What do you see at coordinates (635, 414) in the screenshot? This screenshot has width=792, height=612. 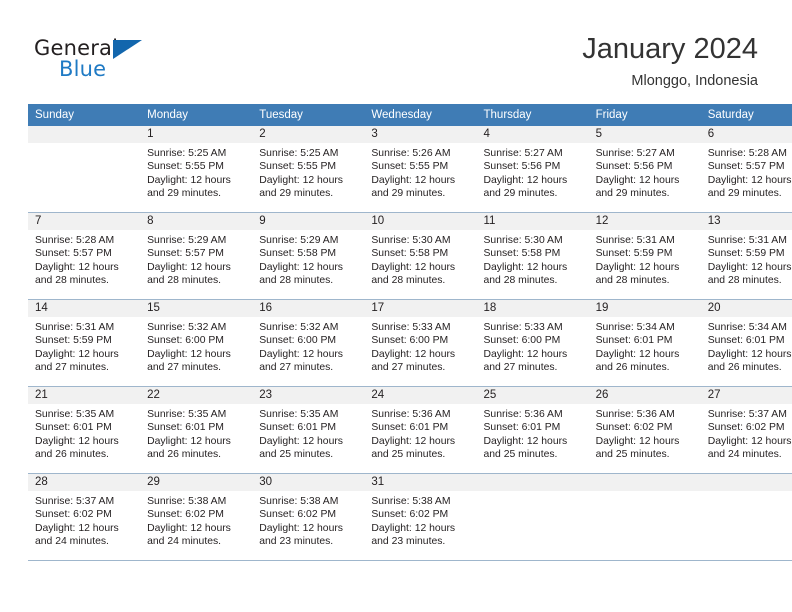 I see `sunrise-text: Sunrise: 5:36 AM` at bounding box center [635, 414].